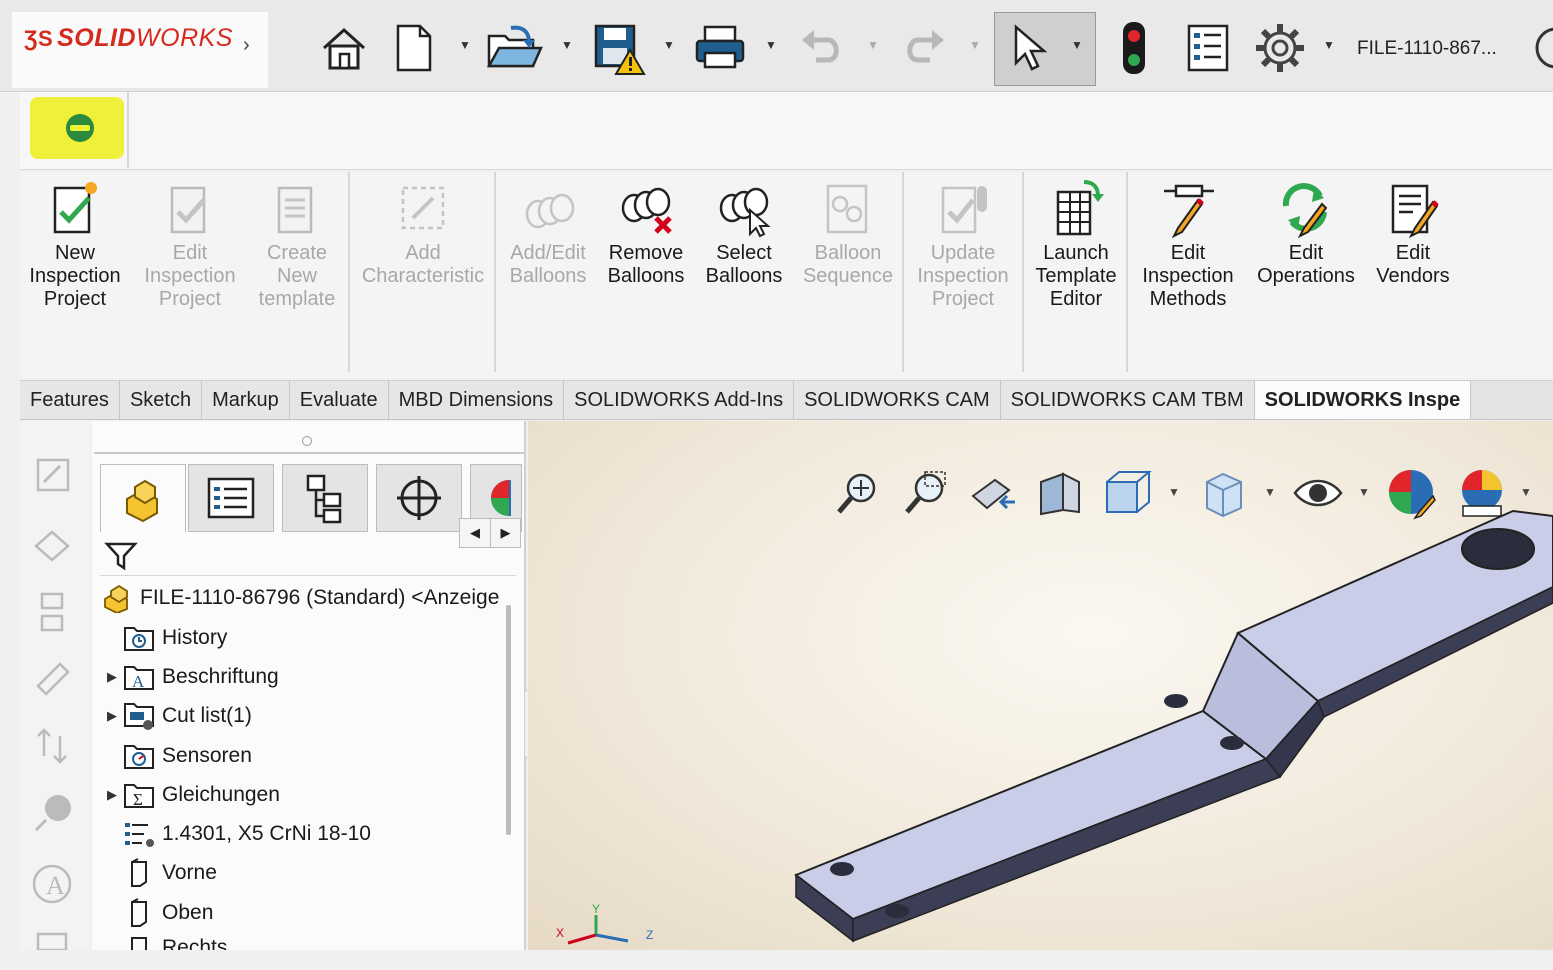  I want to click on remove-balloons-button: Remove Balloons, so click(646, 232).